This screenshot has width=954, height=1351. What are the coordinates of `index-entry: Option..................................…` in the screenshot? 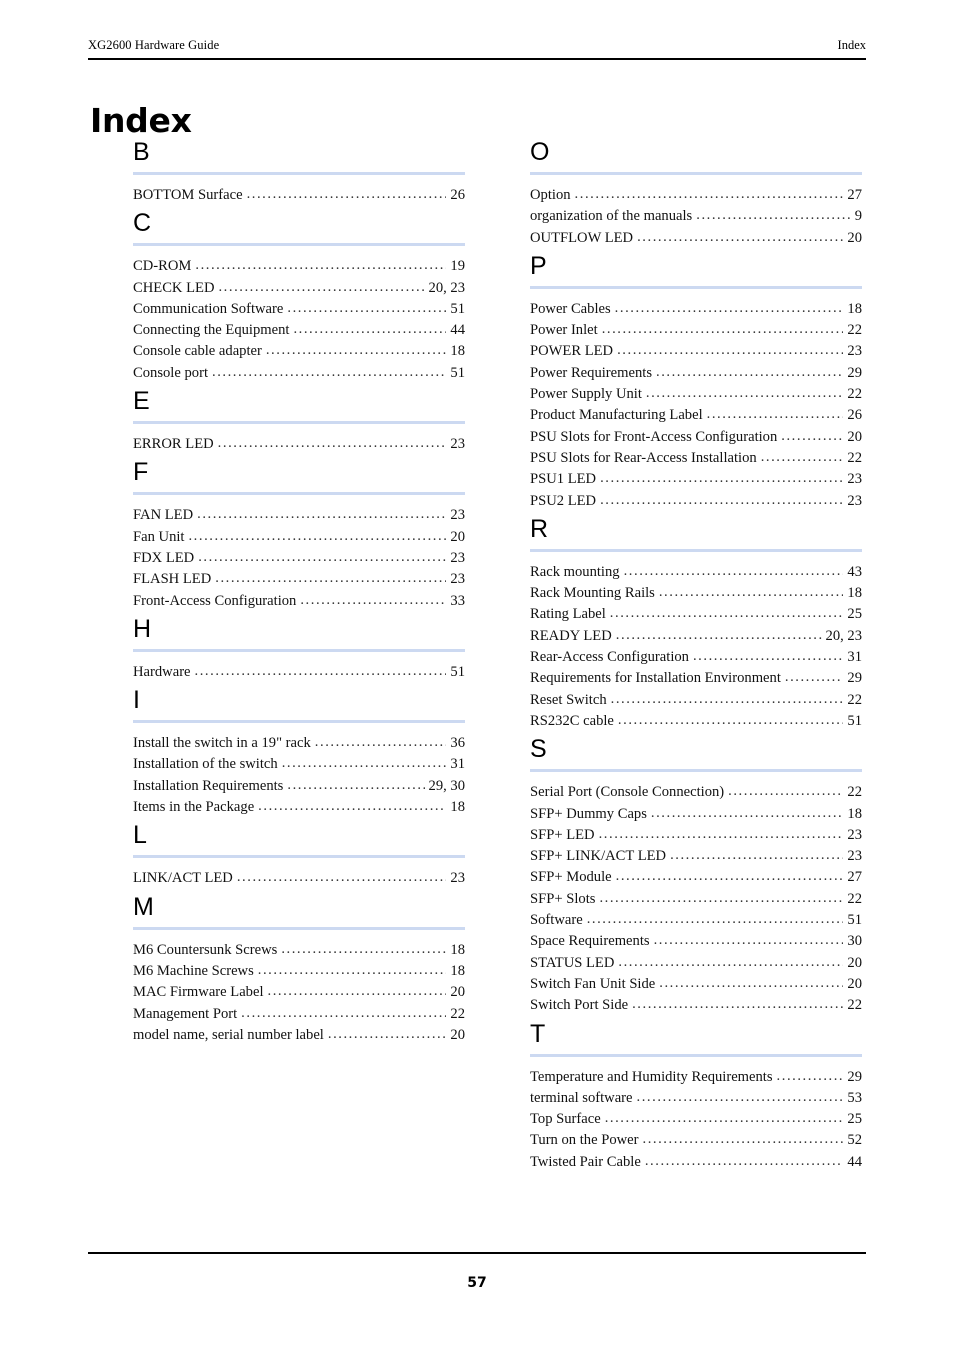 It's located at (696, 195).